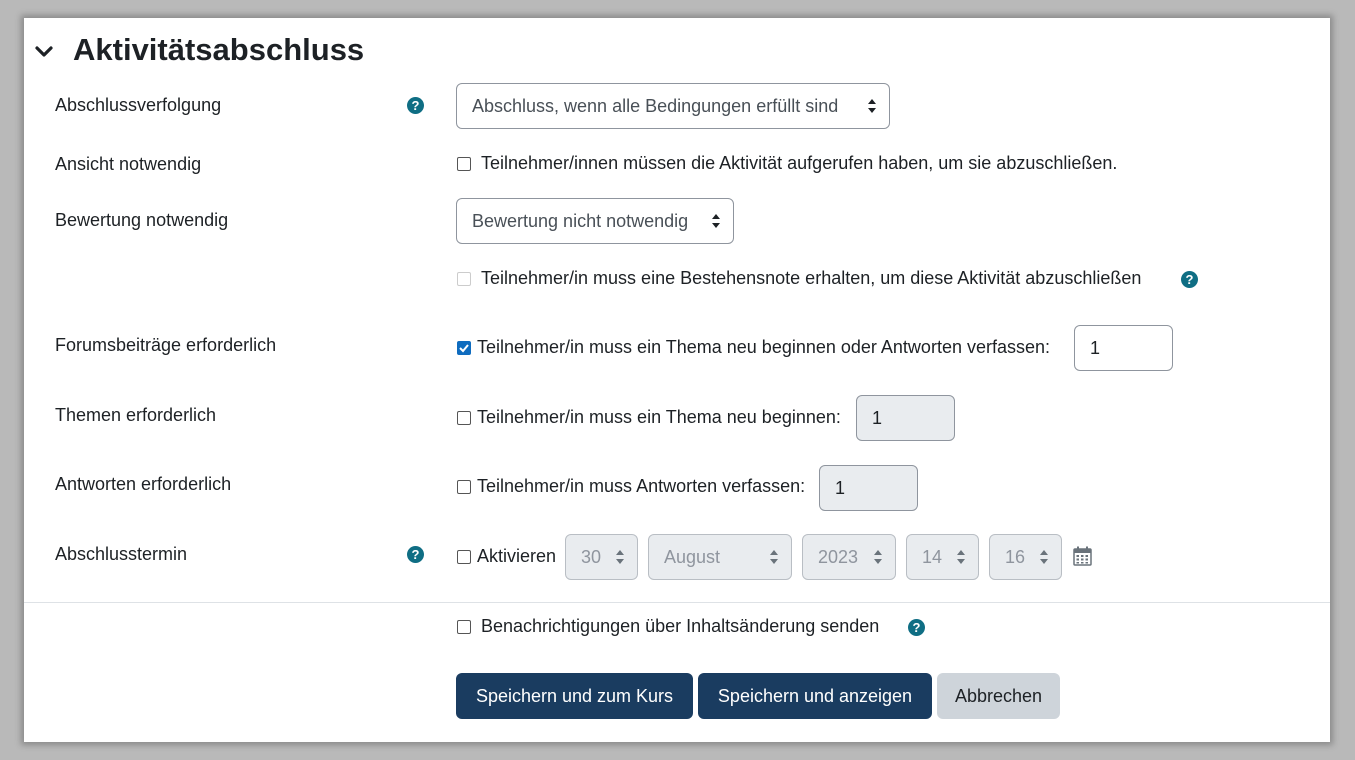 The height and width of the screenshot is (760, 1355). Describe the element at coordinates (44, 52) in the screenshot. I see `chevron-down-icon` at that location.